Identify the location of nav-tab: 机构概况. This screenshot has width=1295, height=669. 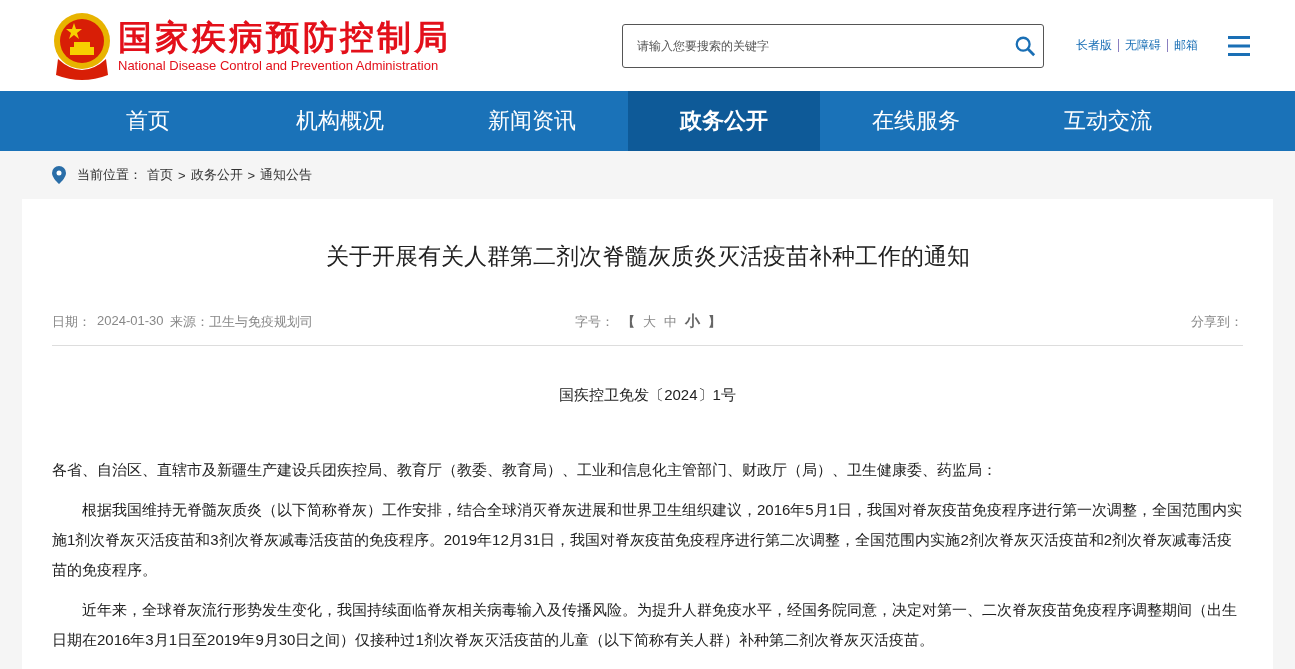
(340, 121).